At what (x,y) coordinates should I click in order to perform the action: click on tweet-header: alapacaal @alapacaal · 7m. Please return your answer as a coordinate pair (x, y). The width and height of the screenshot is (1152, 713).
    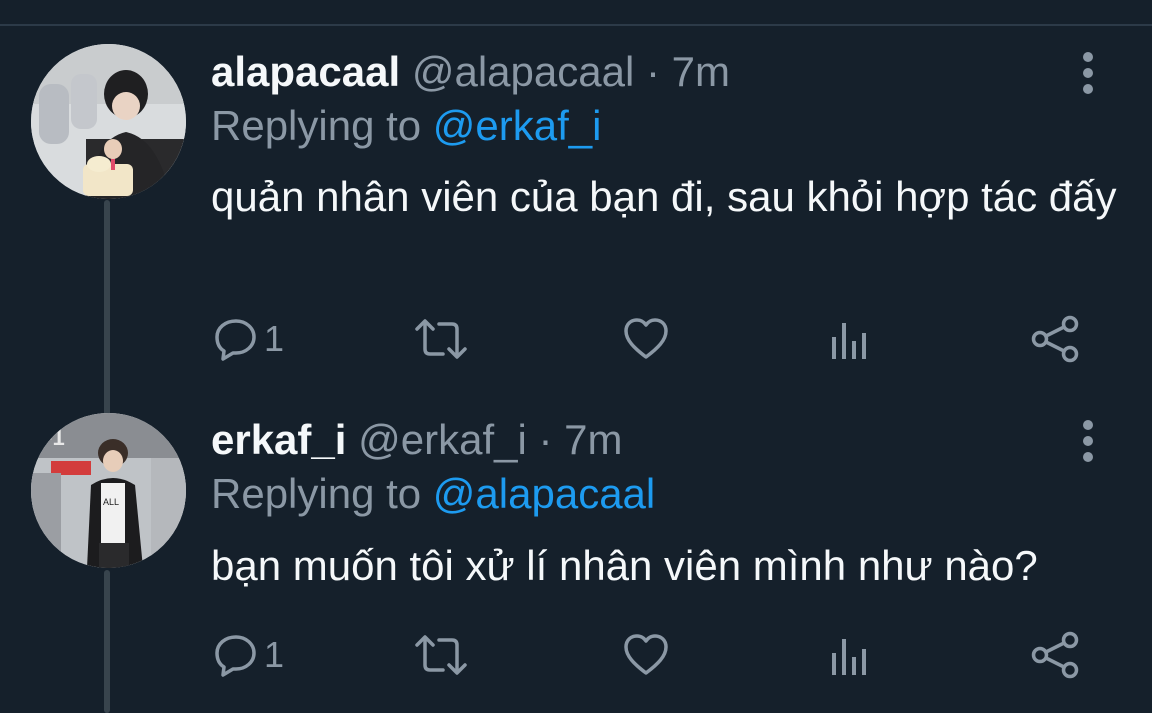
    Looking at the image, I should click on (470, 72).